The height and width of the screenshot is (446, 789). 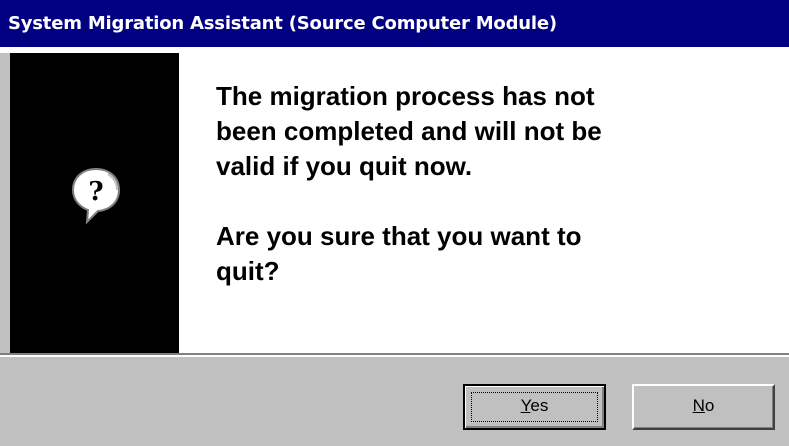 I want to click on yes-button: Yes, so click(x=534, y=407).